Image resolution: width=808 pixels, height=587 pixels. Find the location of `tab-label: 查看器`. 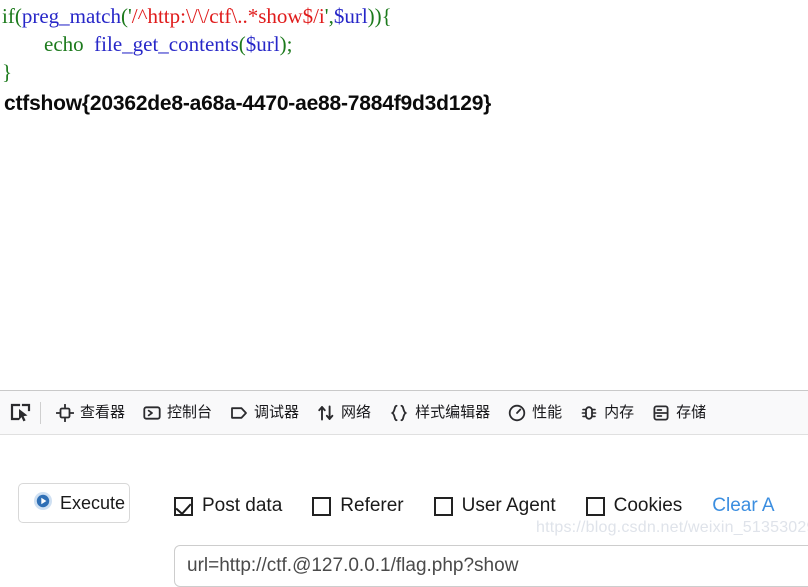

tab-label: 查看器 is located at coordinates (103, 412).